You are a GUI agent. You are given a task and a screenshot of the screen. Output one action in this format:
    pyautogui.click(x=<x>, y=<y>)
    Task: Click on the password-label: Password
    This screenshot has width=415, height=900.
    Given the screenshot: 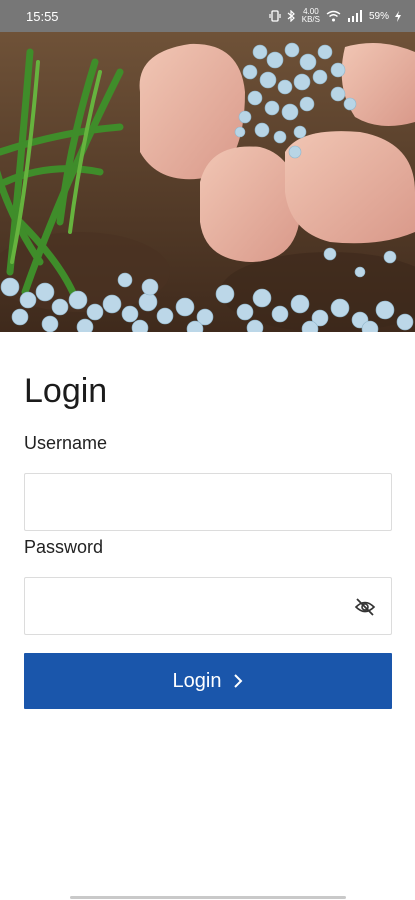 What is the action you would take?
    pyautogui.click(x=64, y=547)
    